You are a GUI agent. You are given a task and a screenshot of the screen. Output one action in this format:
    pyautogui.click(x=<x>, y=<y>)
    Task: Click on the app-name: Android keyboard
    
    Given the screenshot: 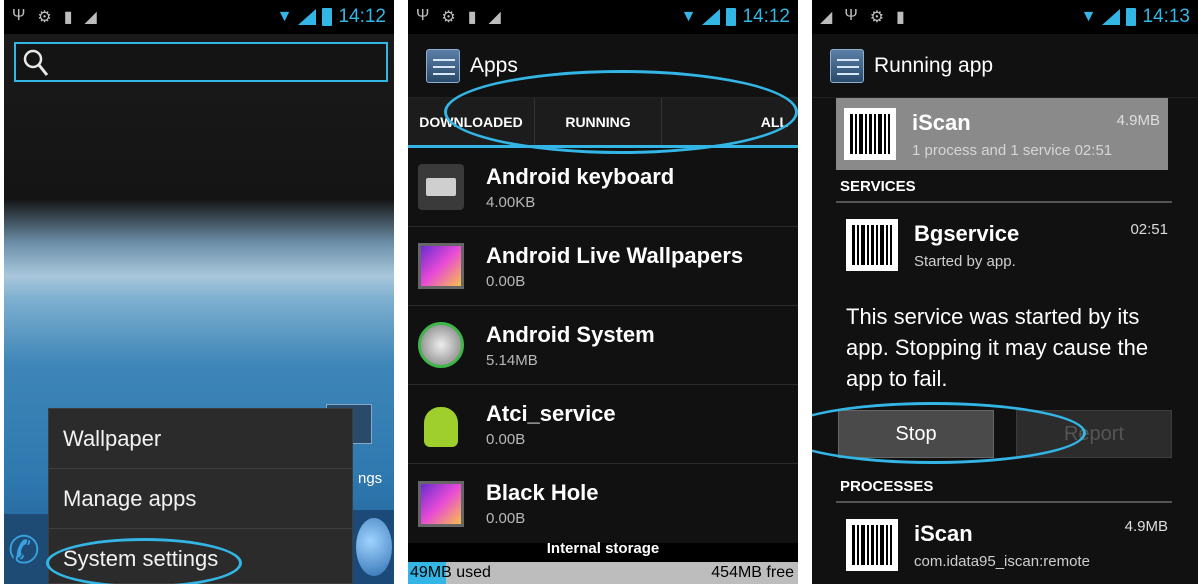 What is the action you would take?
    pyautogui.click(x=580, y=176)
    